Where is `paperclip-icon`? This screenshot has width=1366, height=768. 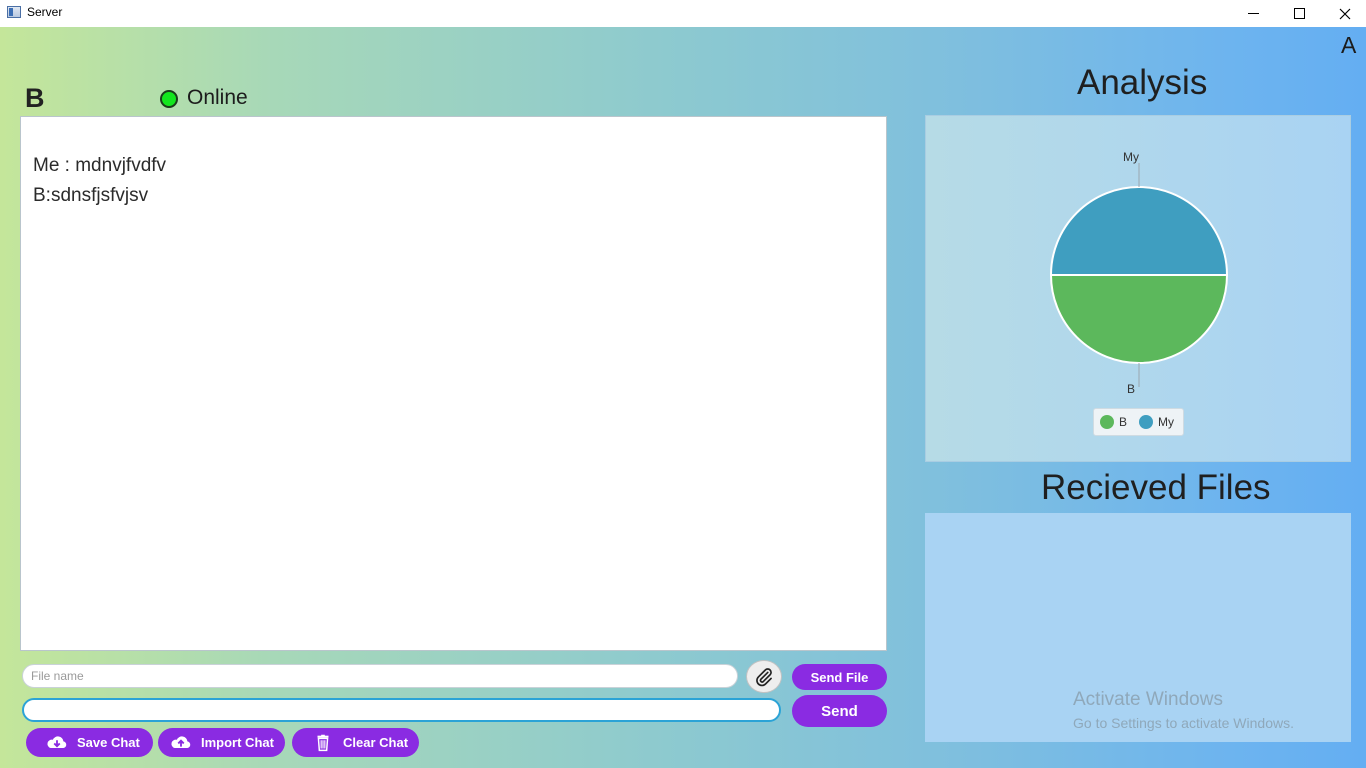
paperclip-icon is located at coordinates (764, 676).